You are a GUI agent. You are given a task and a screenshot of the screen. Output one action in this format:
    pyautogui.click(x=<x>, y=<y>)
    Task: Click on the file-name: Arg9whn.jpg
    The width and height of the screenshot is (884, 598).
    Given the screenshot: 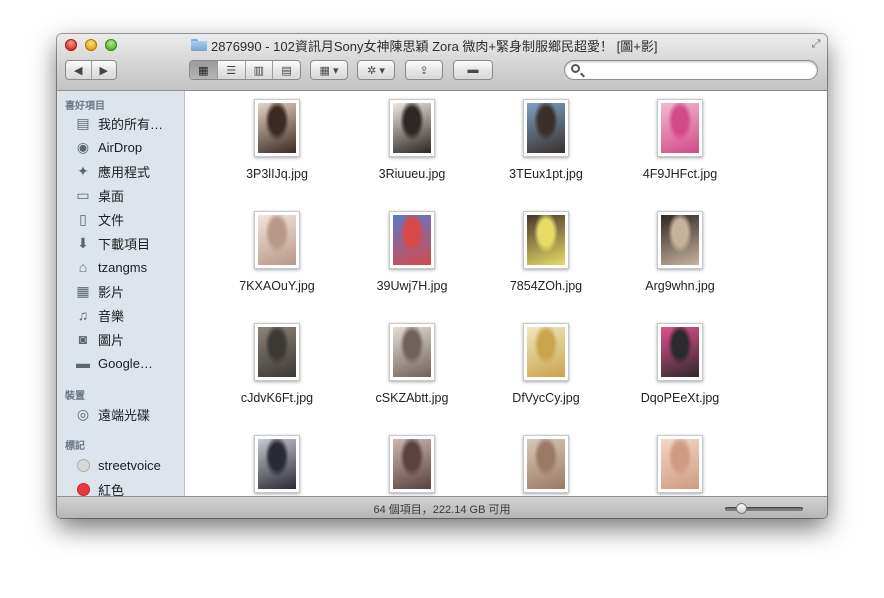 What is the action you would take?
    pyautogui.click(x=680, y=286)
    